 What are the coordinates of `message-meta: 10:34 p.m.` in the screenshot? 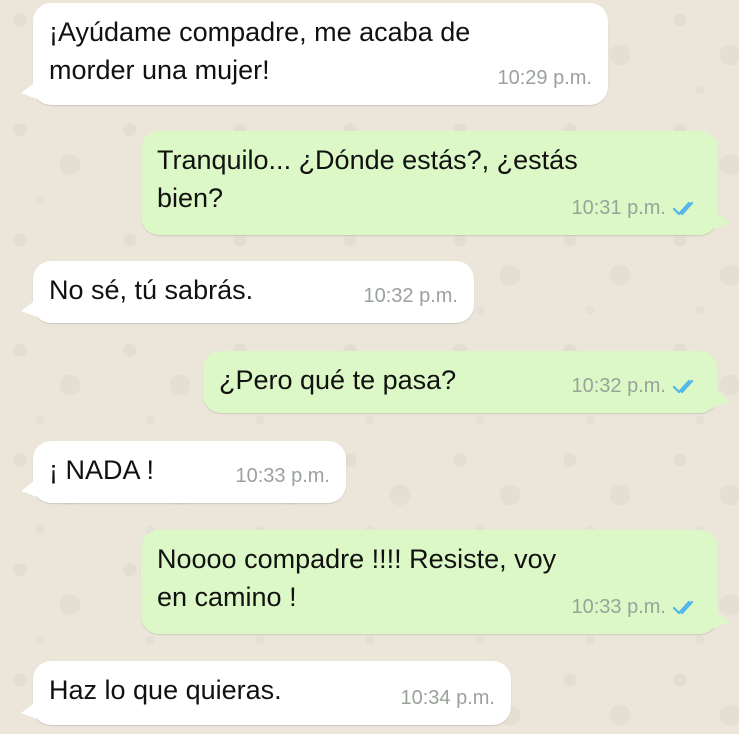 It's located at (447, 698).